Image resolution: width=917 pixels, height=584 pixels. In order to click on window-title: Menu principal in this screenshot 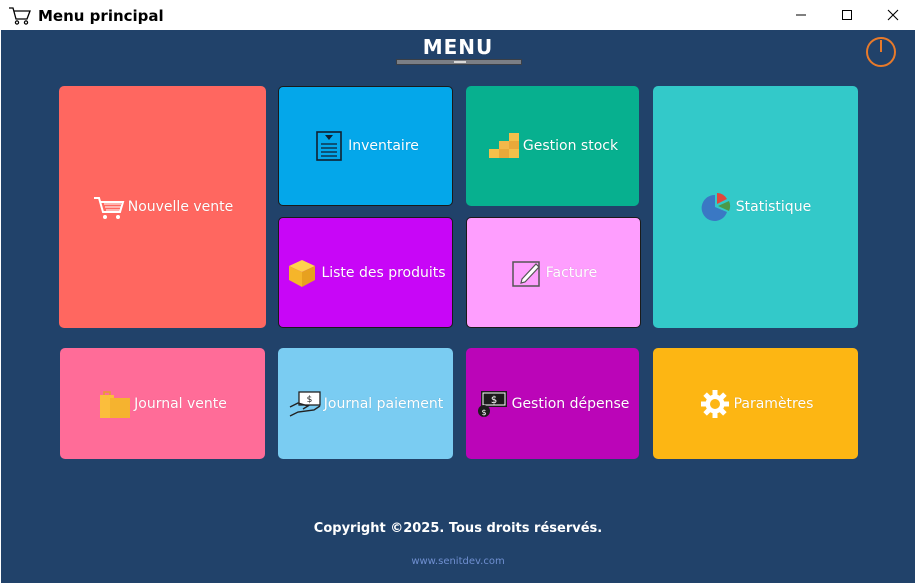, I will do `click(101, 16)`.